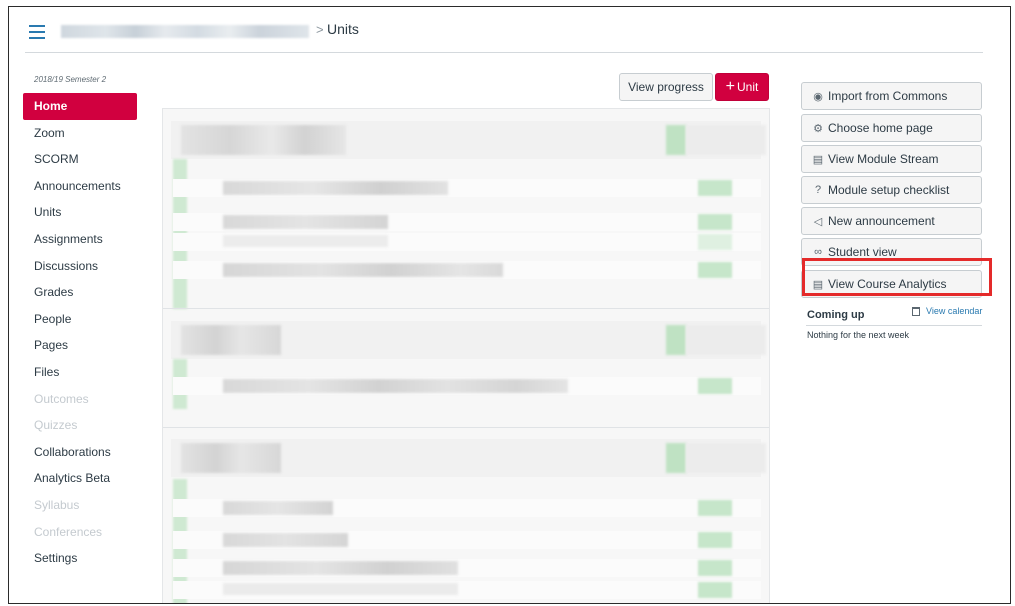 The image size is (1015, 606). I want to click on student-view-button: ∞ Student view, so click(891, 252).